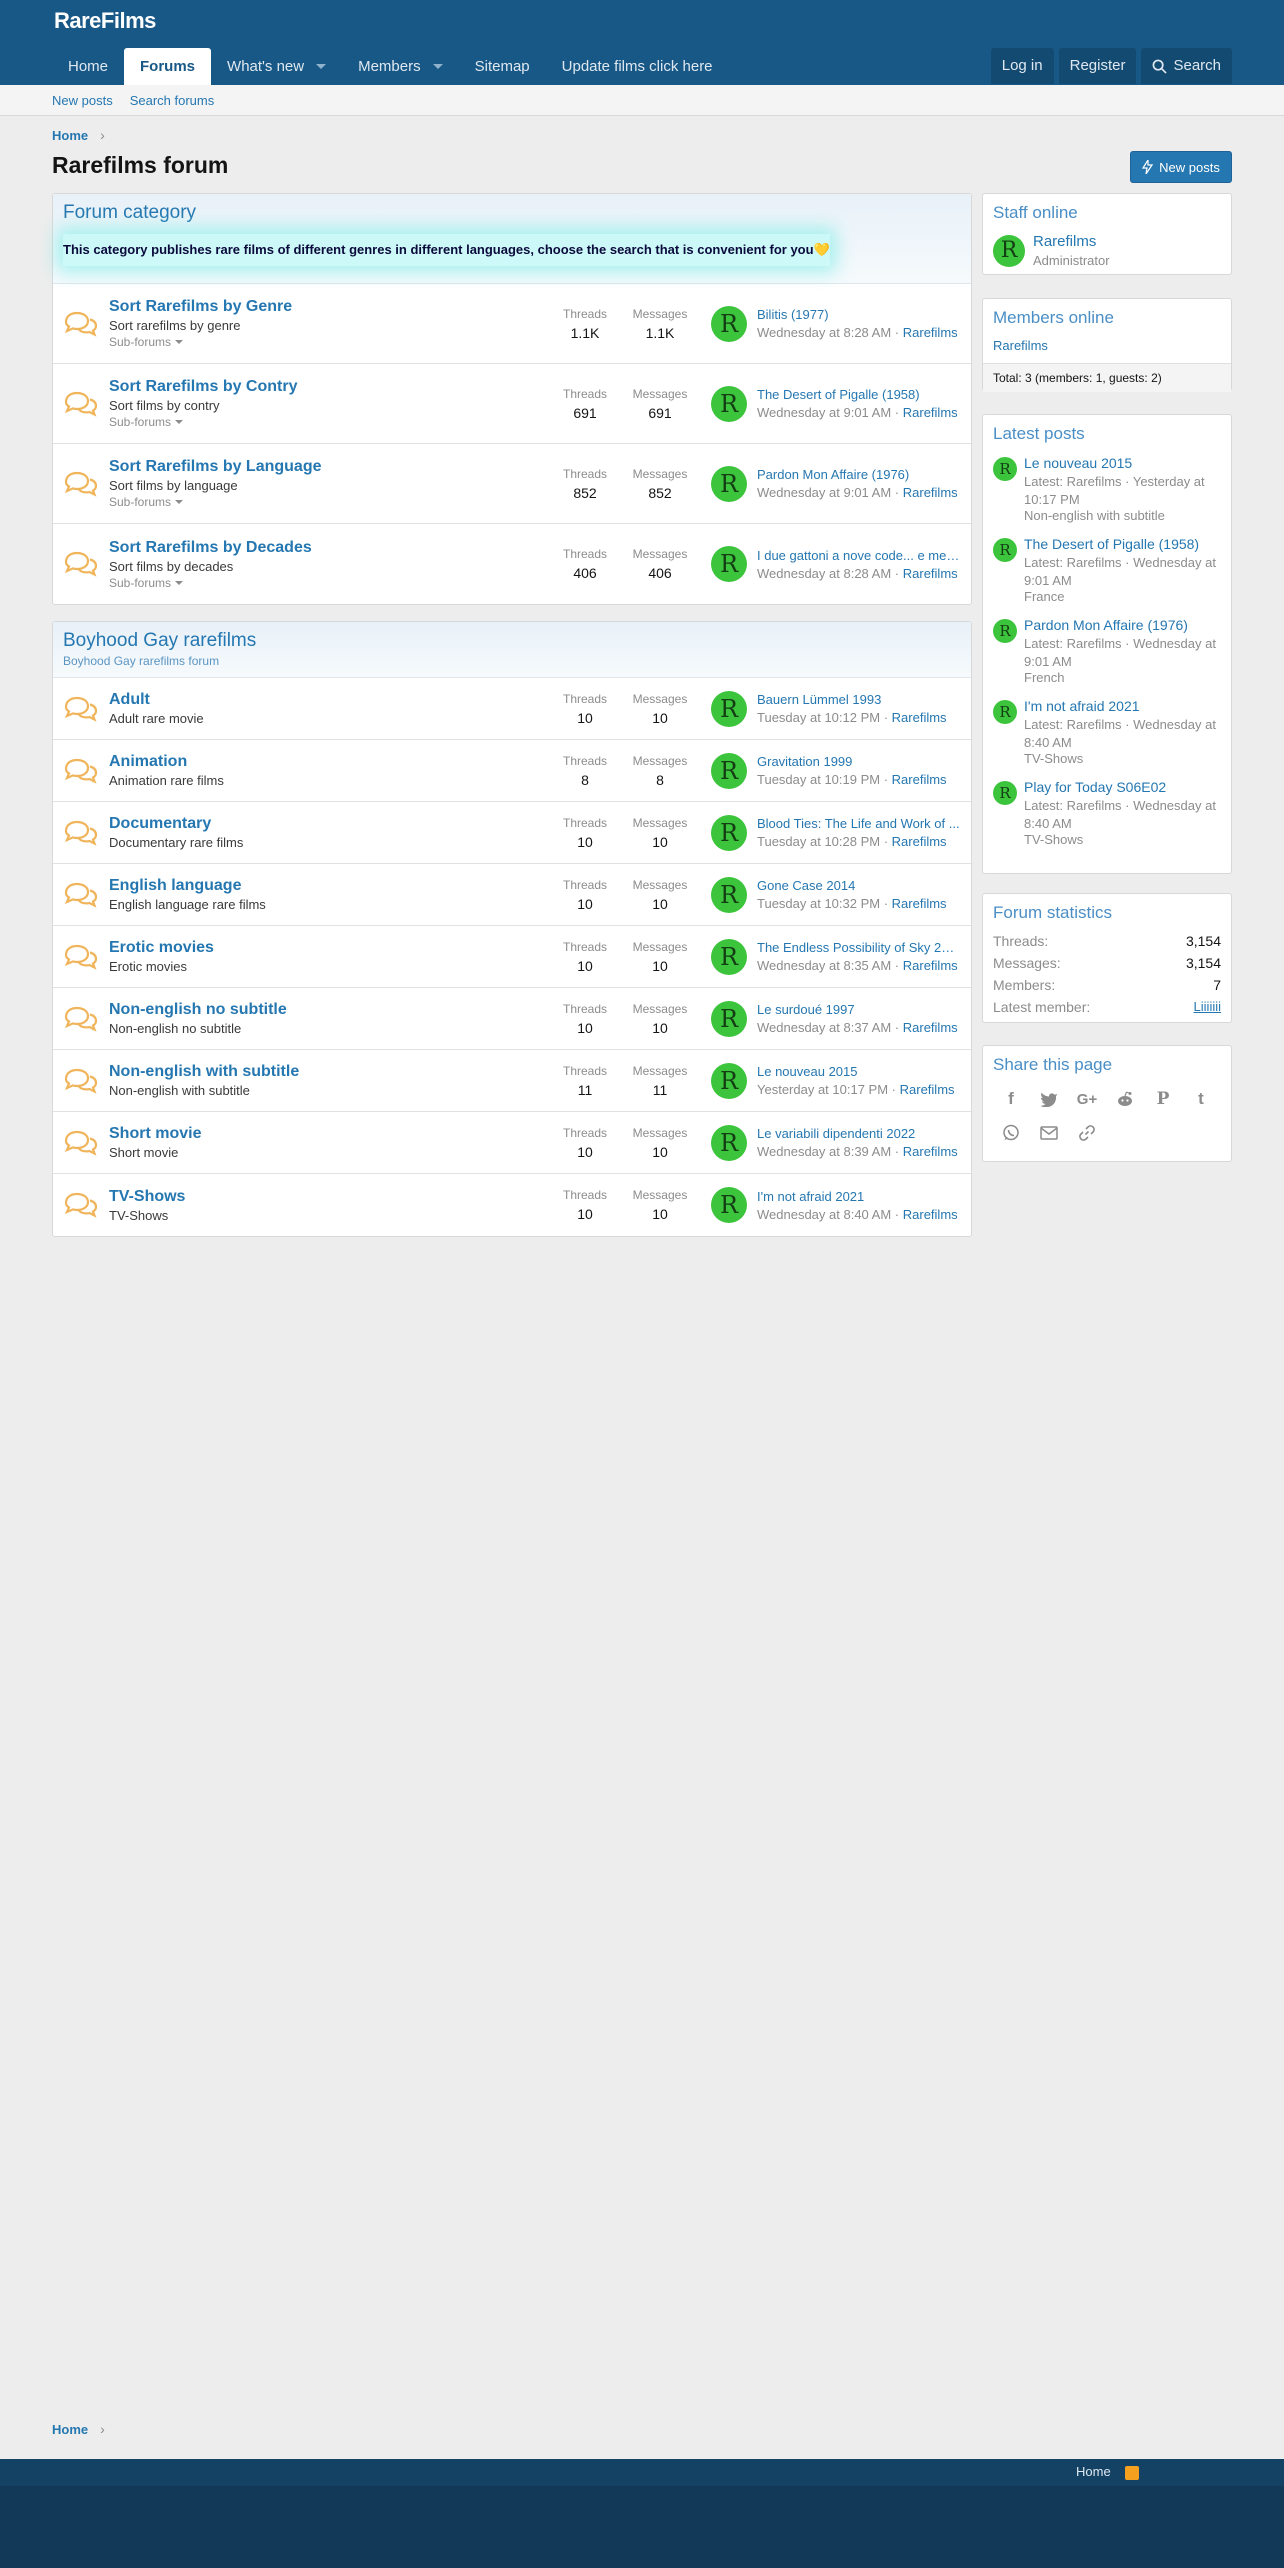 The width and height of the screenshot is (1284, 2568). Describe the element at coordinates (502, 66) in the screenshot. I see `tab-sitemap: Sitemap` at that location.